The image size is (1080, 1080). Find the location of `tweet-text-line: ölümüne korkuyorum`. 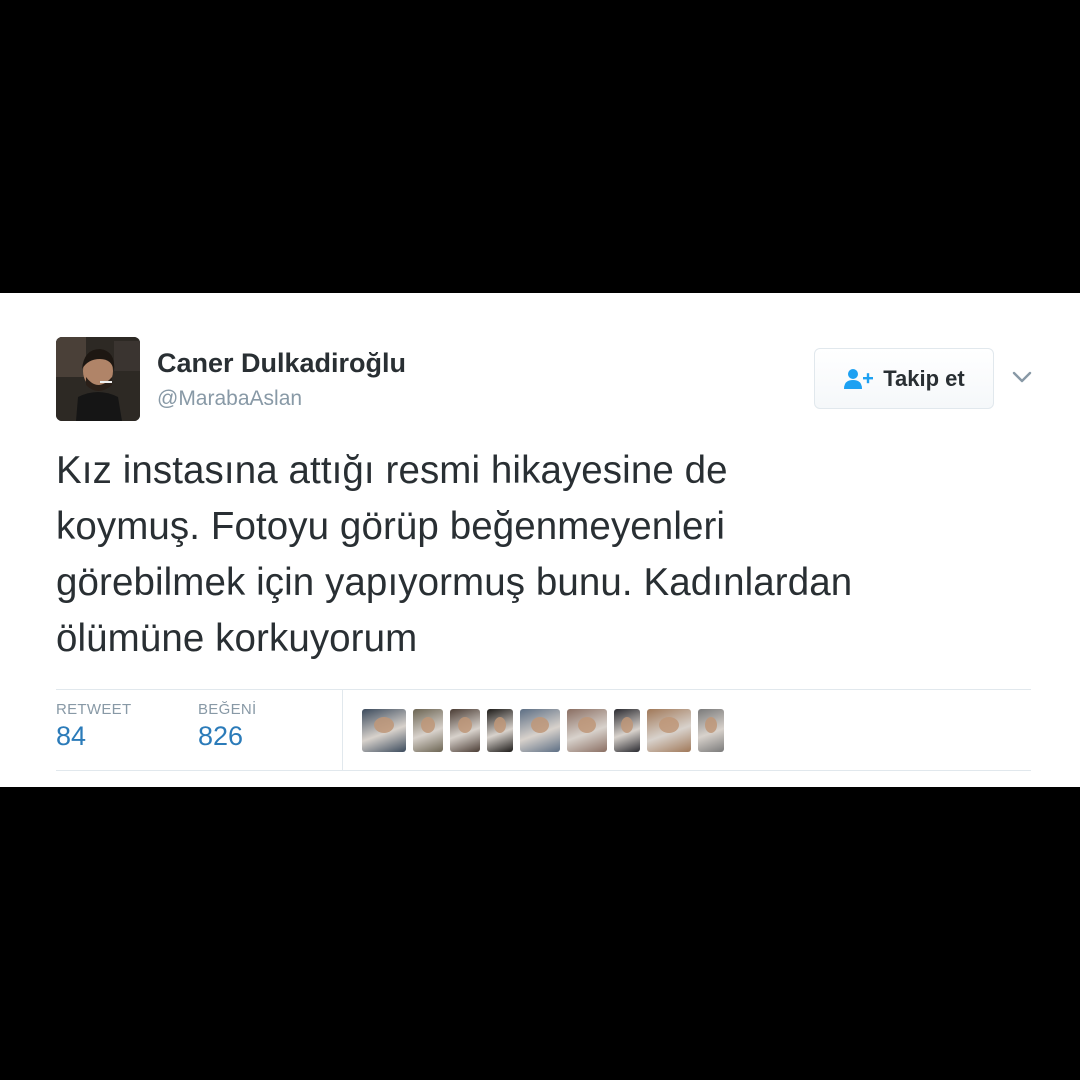

tweet-text-line: ölümüne korkuyorum is located at coordinates (237, 638).